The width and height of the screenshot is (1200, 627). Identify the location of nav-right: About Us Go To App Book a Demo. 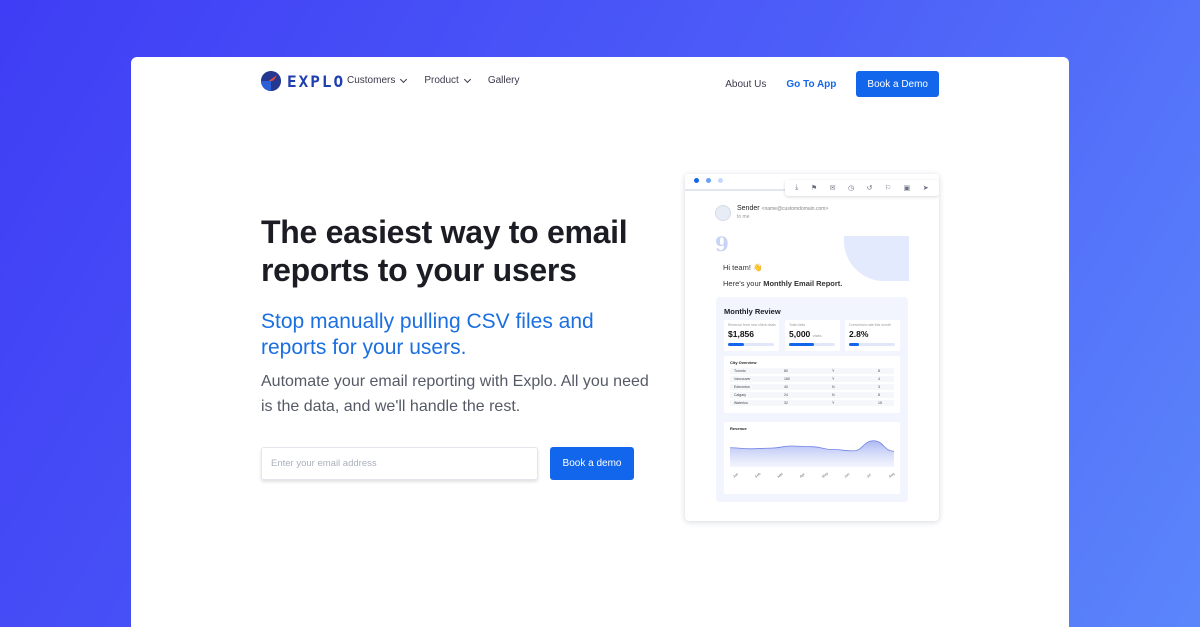
(832, 84).